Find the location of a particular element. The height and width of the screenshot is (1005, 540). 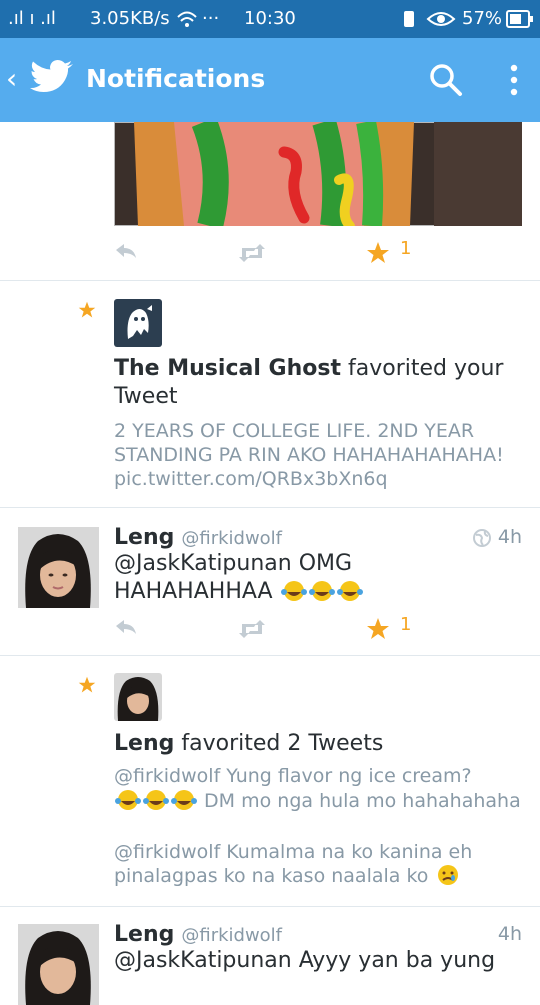

tweet-text: DM mo nga hula mo hahahahaha is located at coordinates (362, 801).